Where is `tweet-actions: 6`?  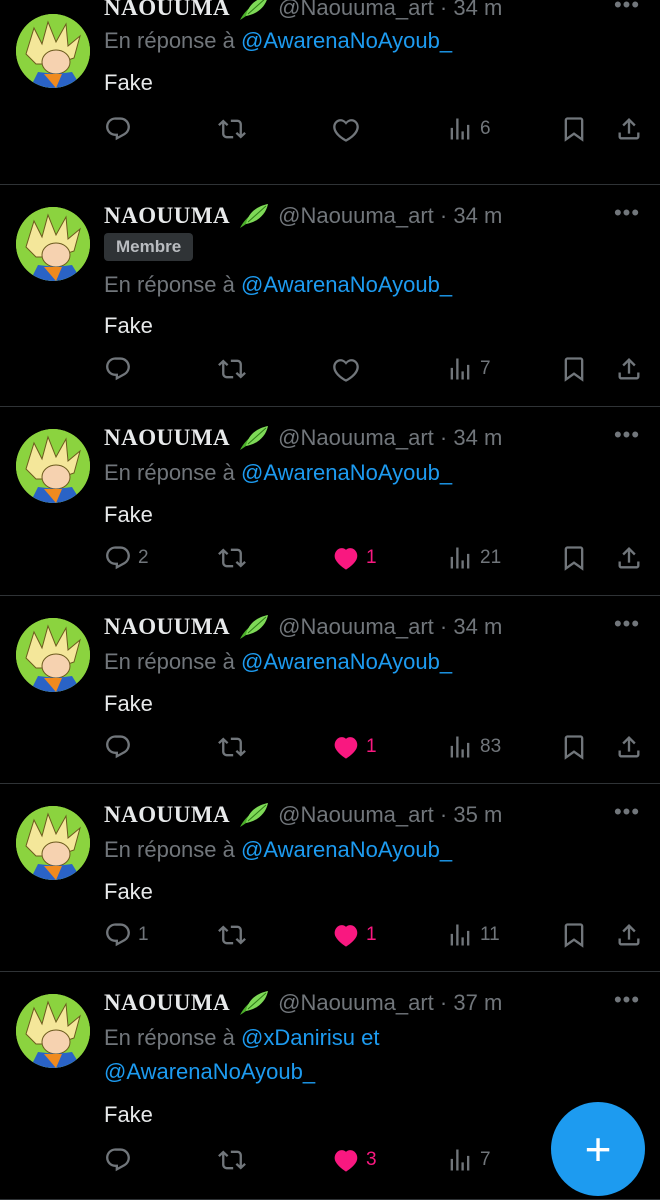
tweet-actions: 6 is located at coordinates (374, 129).